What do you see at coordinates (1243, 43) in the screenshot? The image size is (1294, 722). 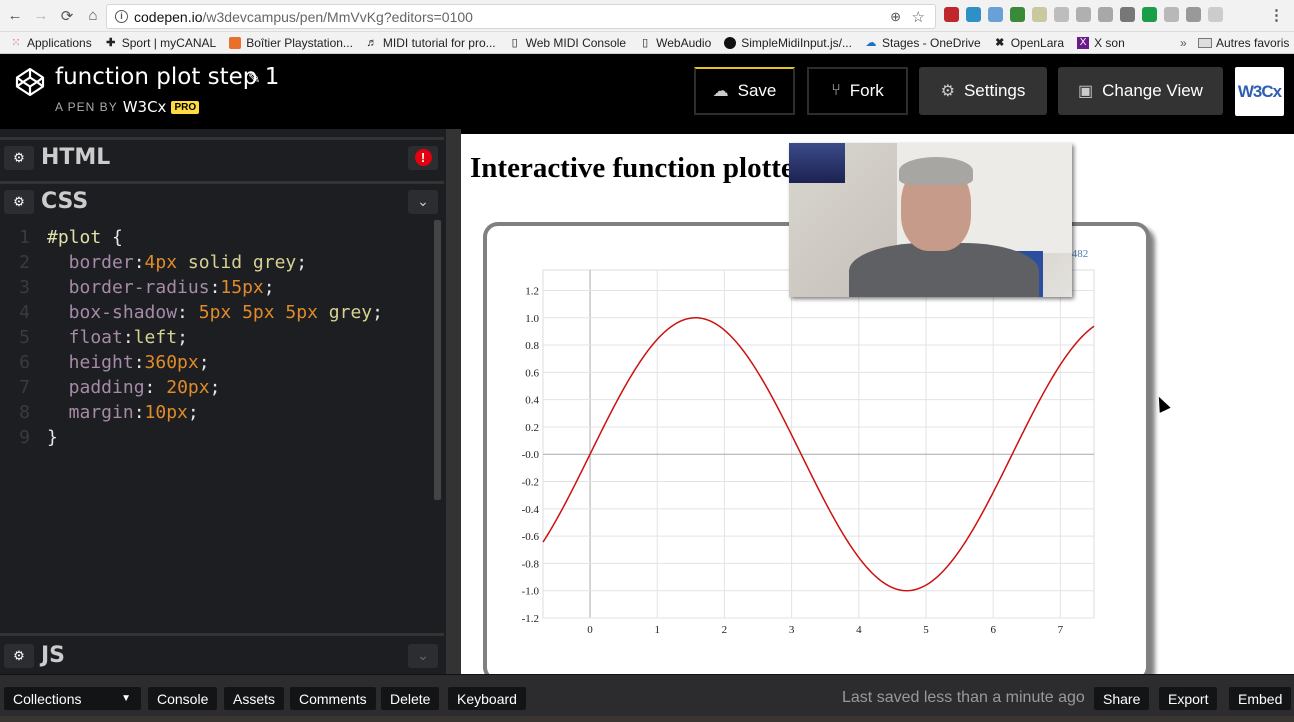 I see `other-bookmarks-folder: Autres favoris` at bounding box center [1243, 43].